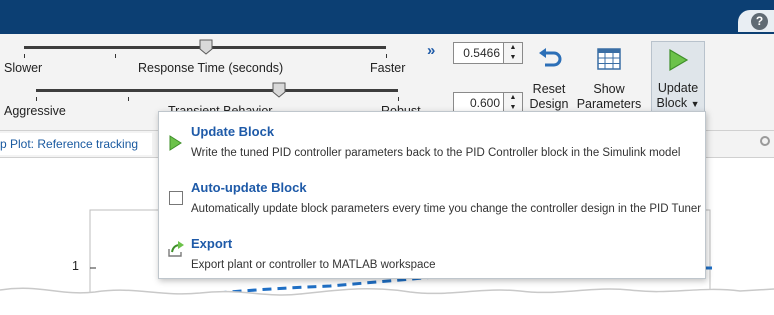  I want to click on table-icon, so click(609, 59).